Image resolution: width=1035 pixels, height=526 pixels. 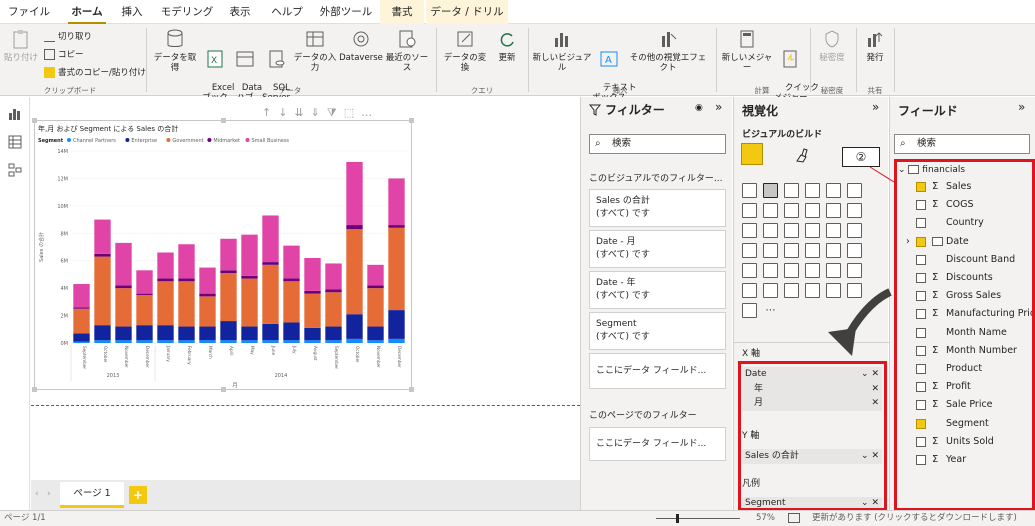 What do you see at coordinates (749, 210) in the screenshot?
I see `line-chart-icon` at bounding box center [749, 210].